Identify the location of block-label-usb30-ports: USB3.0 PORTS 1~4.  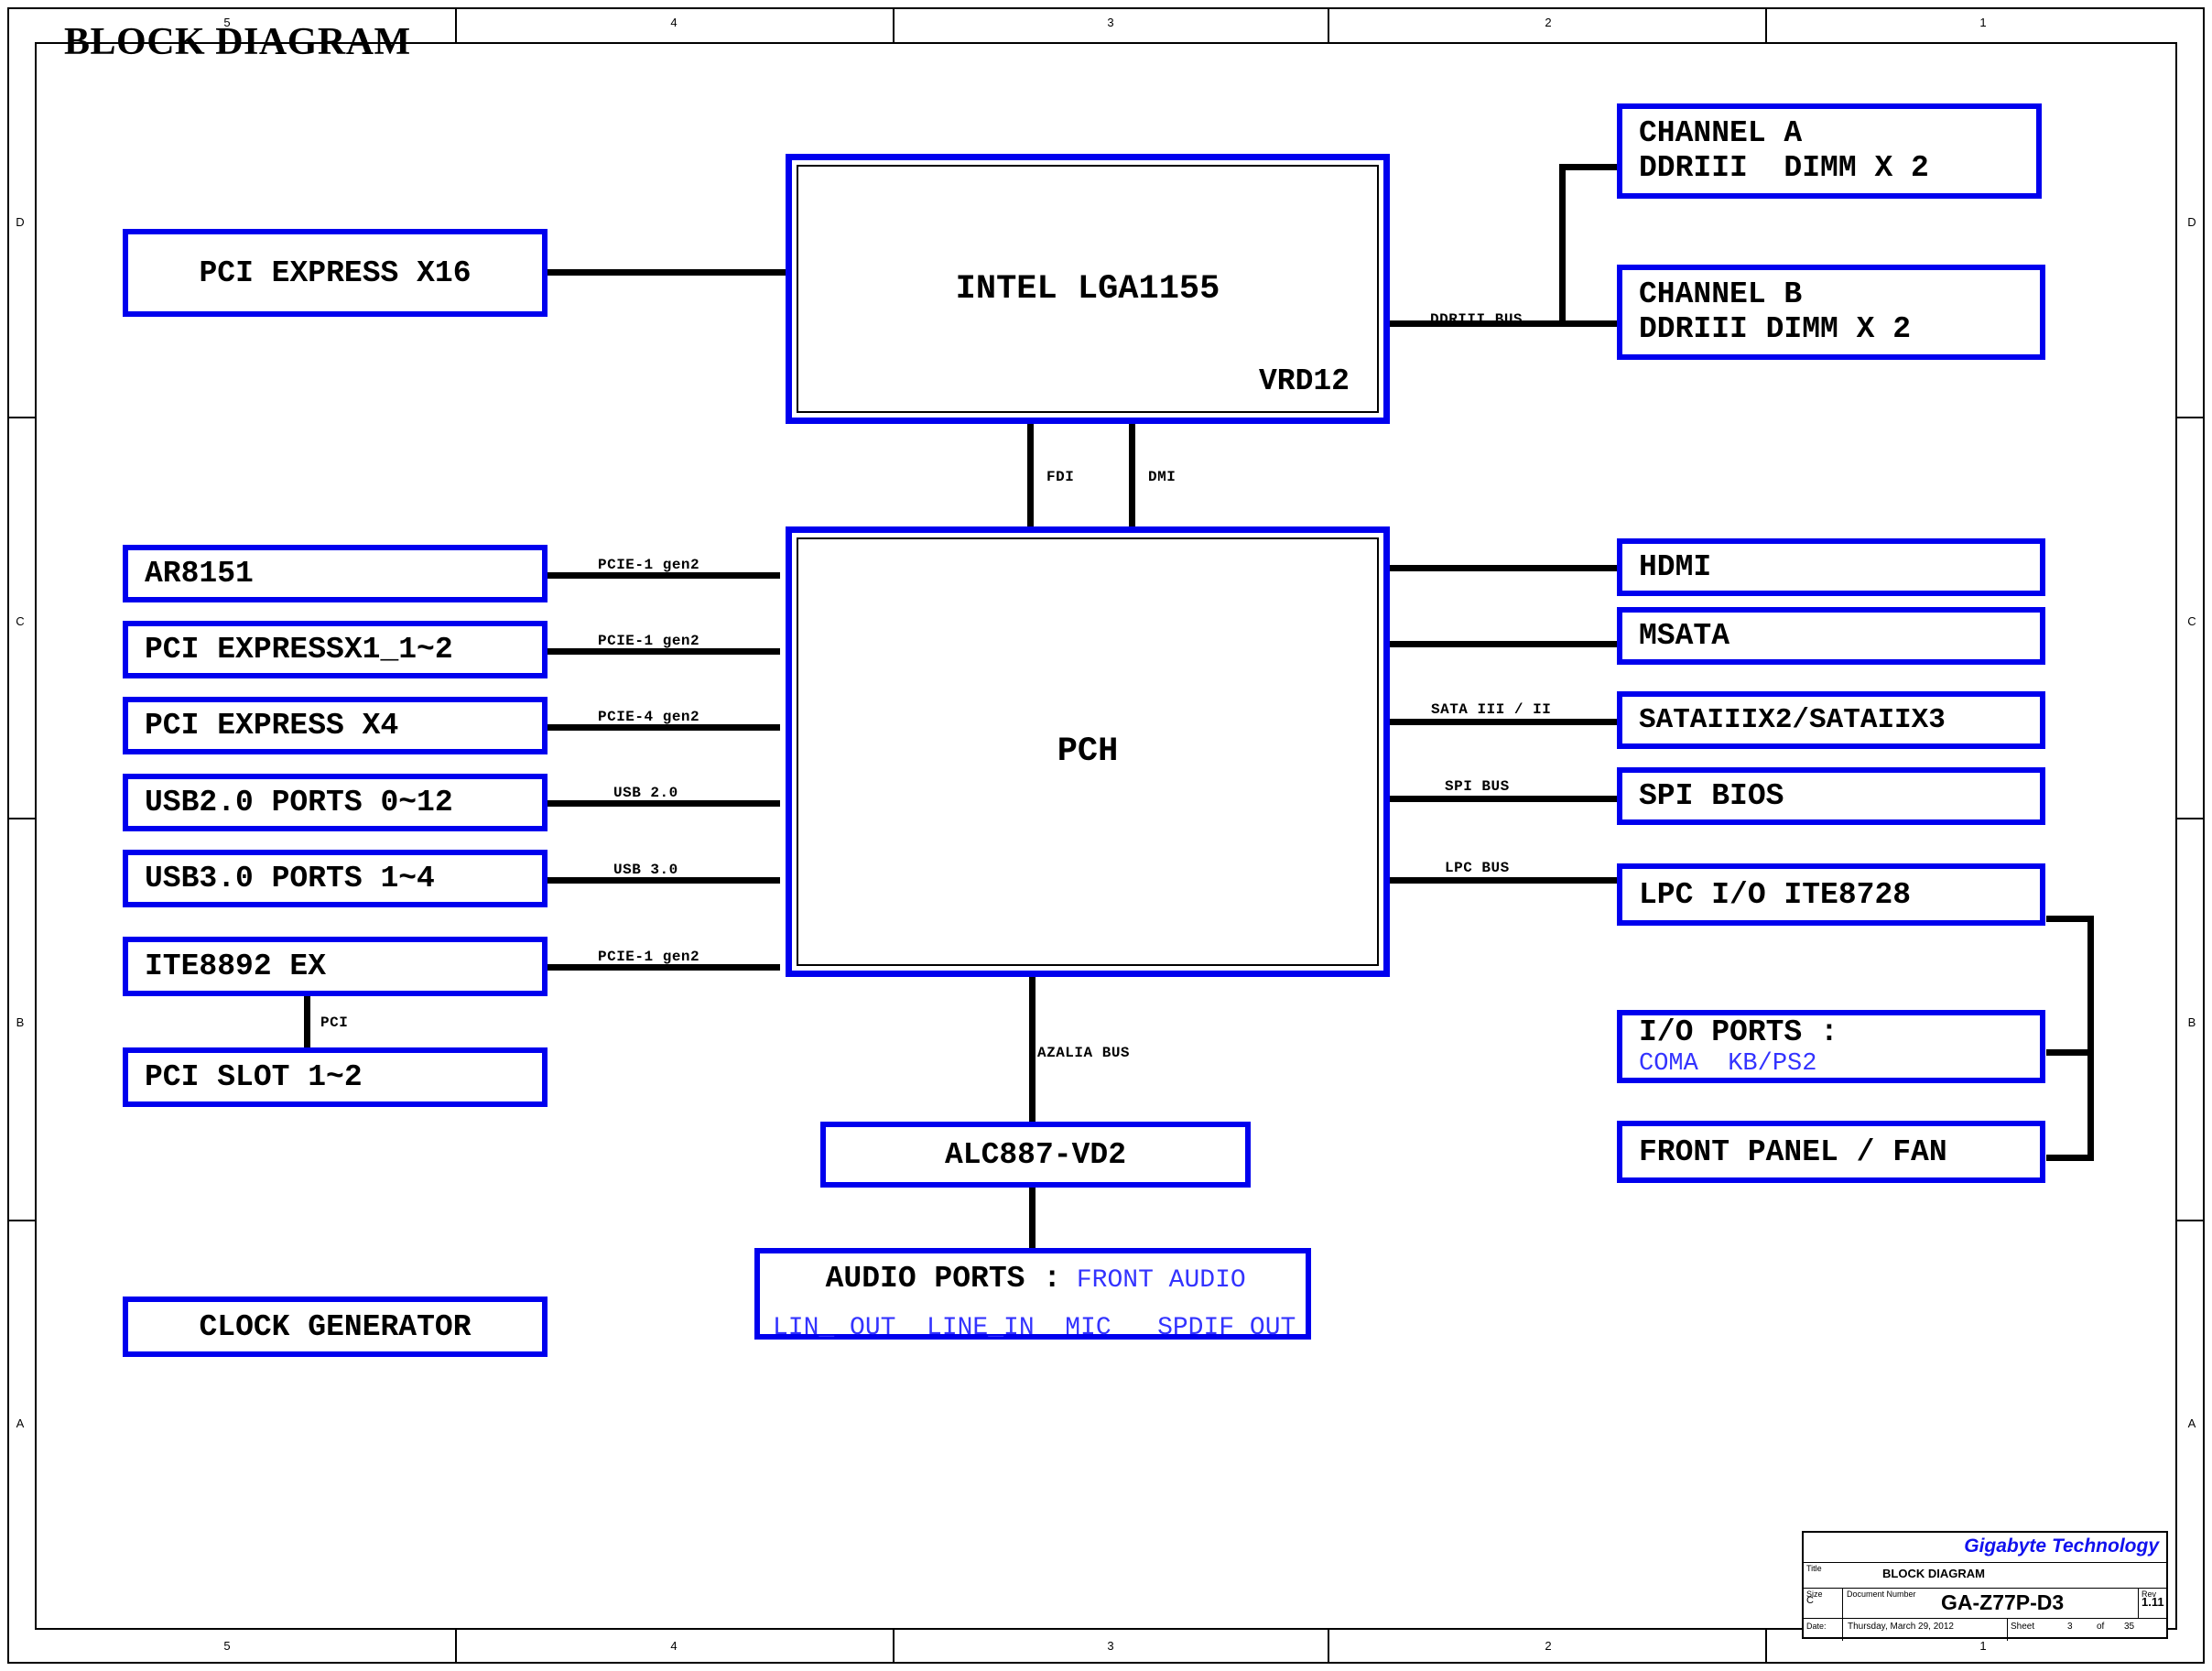
(290, 878).